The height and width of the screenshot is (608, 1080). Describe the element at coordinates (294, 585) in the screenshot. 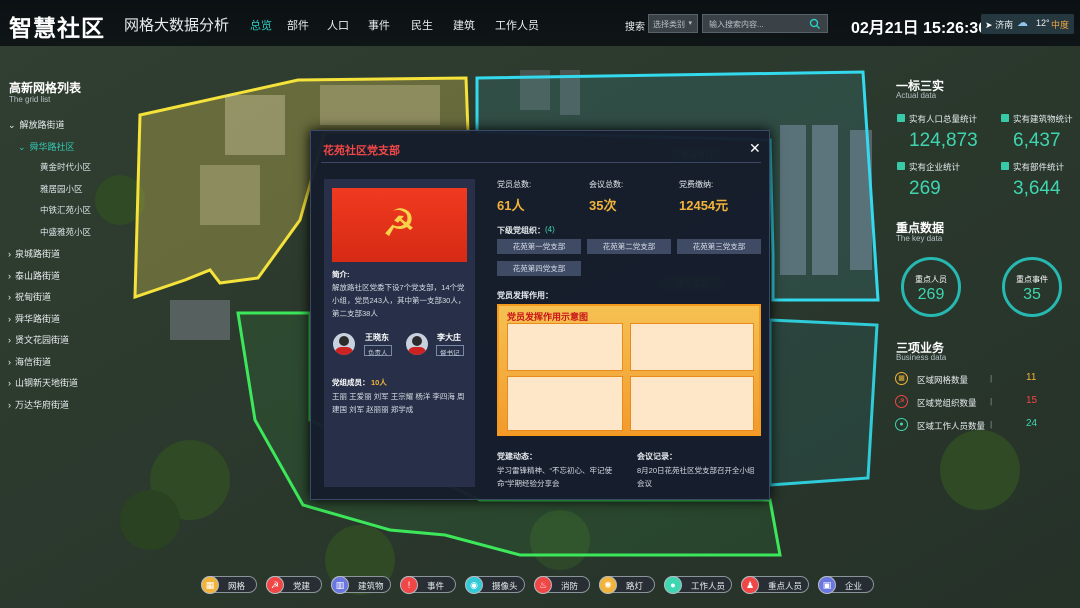

I see `layer-button-party: ☭ 党建` at that location.